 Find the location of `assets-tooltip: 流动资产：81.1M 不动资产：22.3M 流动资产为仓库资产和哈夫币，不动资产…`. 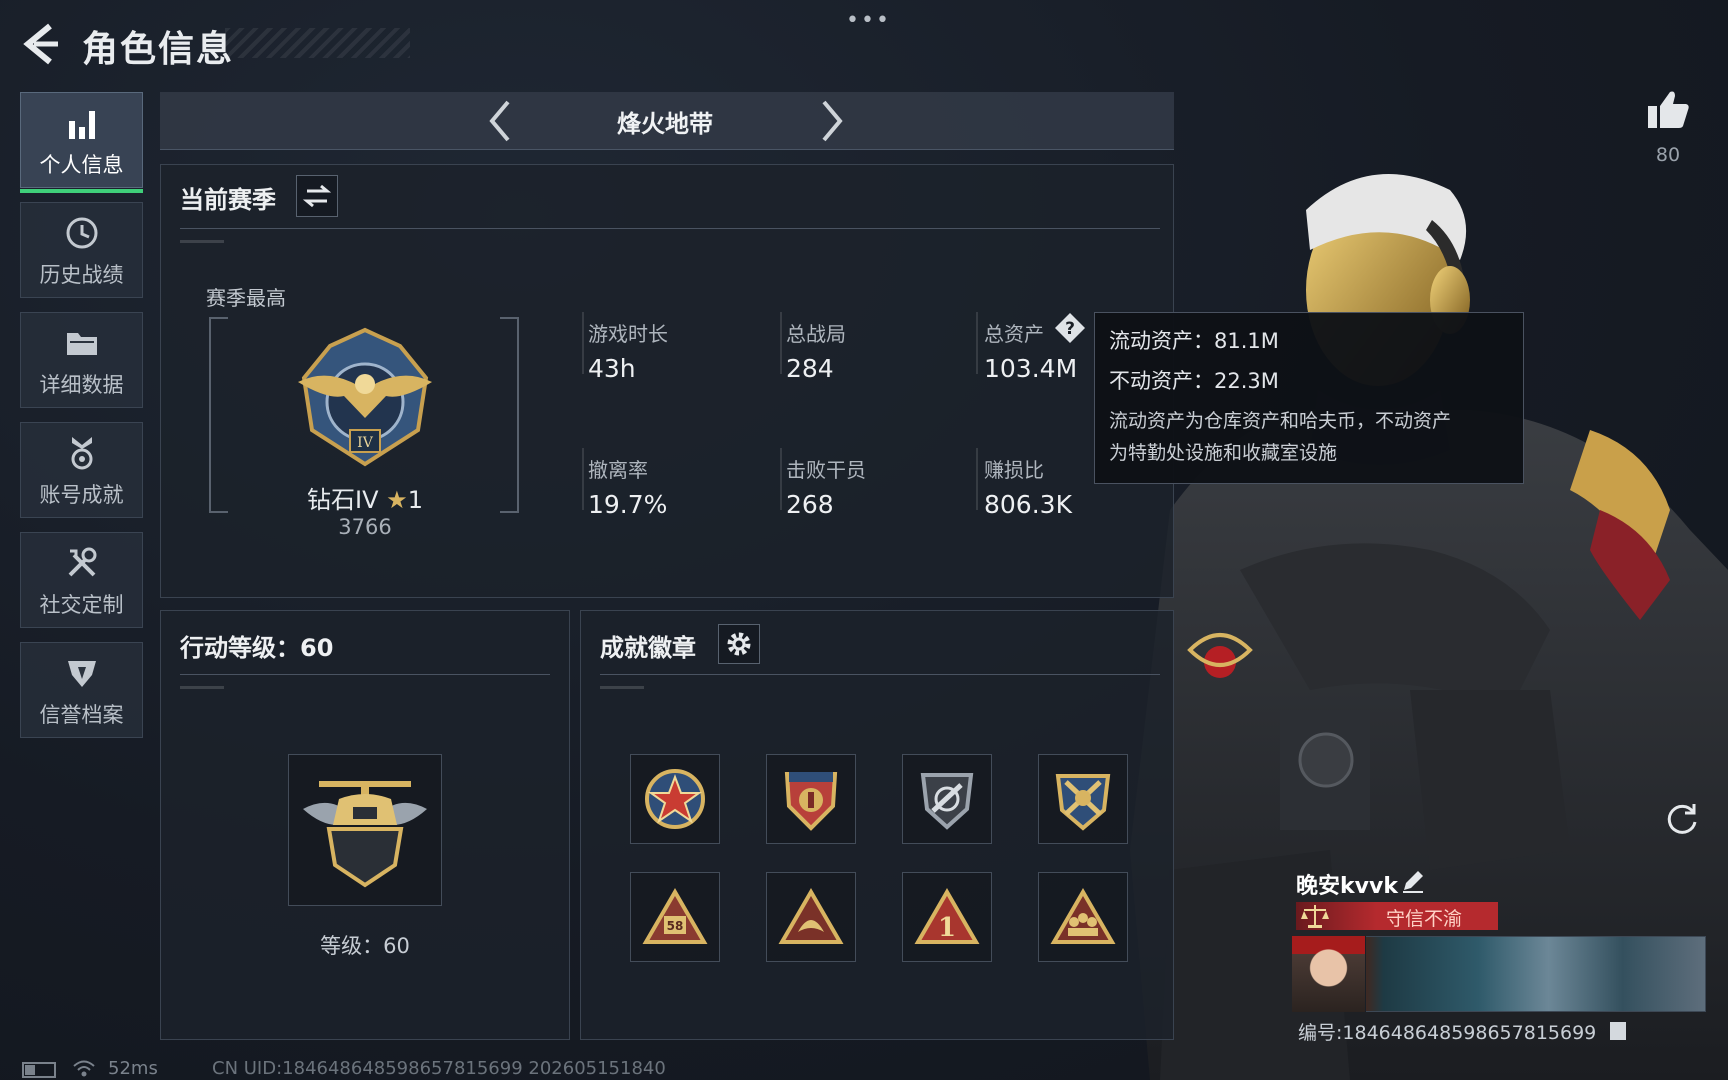

assets-tooltip: 流动资产：81.1M 不动资产：22.3M 流动资产为仓库资产和哈夫币，不动资产… is located at coordinates (1309, 398).